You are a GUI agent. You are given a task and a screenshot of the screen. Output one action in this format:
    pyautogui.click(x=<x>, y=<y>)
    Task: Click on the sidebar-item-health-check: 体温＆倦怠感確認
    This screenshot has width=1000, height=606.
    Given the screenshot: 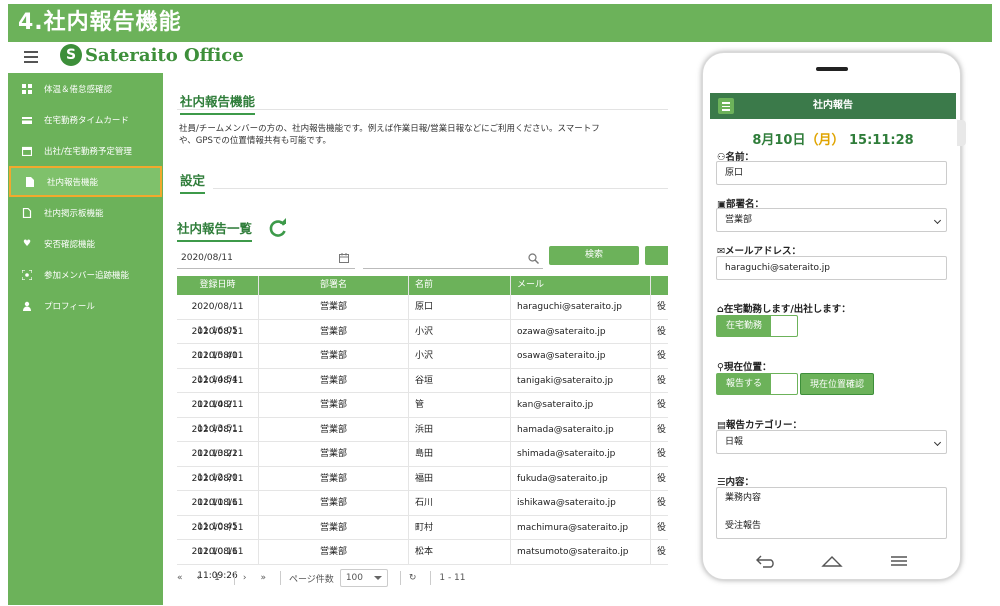 What is the action you would take?
    pyautogui.click(x=85, y=88)
    